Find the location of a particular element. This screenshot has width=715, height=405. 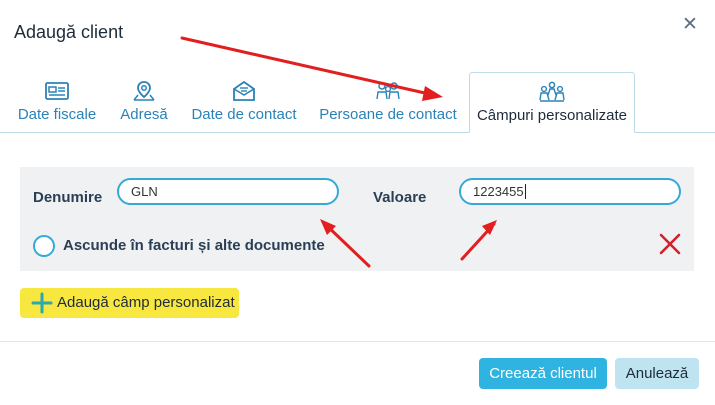

text-cursor is located at coordinates (525, 191).